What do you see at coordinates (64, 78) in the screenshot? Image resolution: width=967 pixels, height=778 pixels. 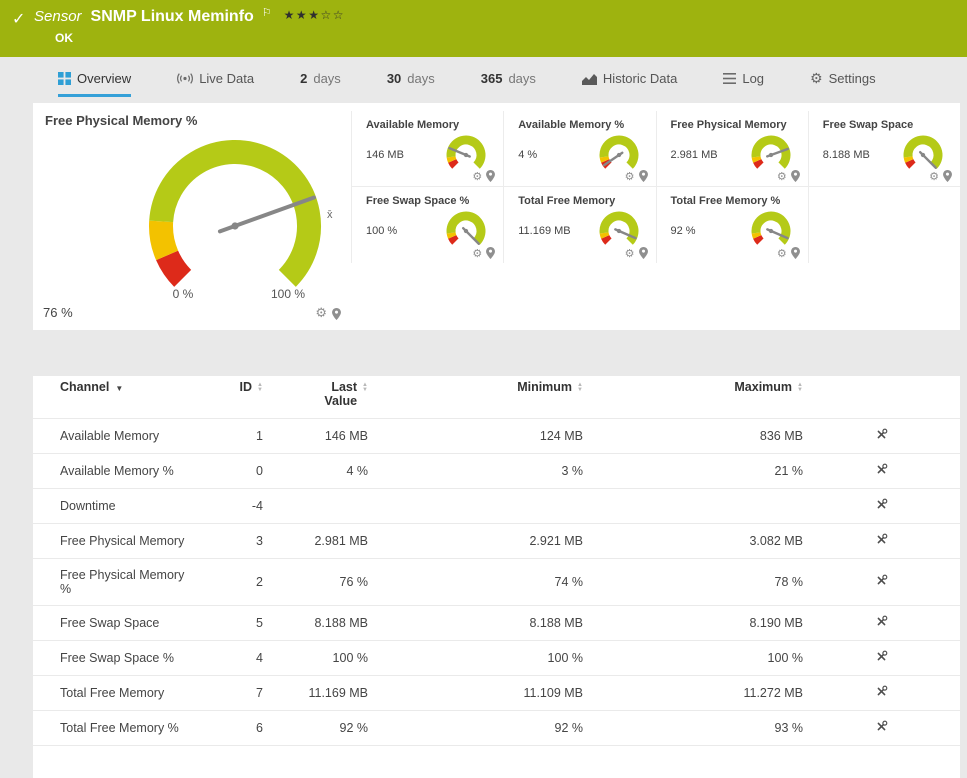 I see `overview-icon` at bounding box center [64, 78].